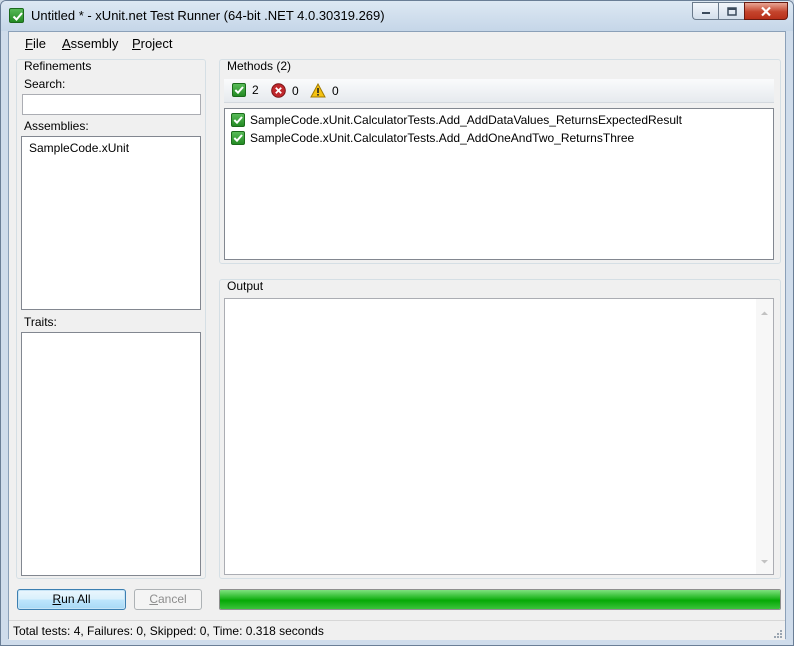 This screenshot has width=794, height=646. Describe the element at coordinates (111, 223) in the screenshot. I see `assemblies-list: SampleCode.xUnit` at that location.